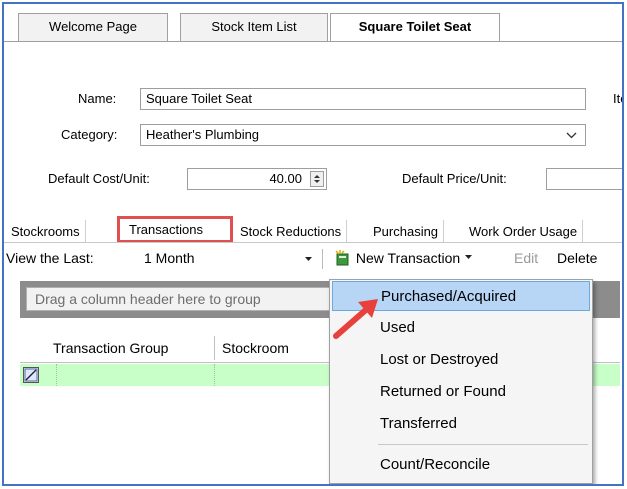 The height and width of the screenshot is (489, 627). What do you see at coordinates (50, 258) in the screenshot?
I see `view-last-label: View the Last:` at bounding box center [50, 258].